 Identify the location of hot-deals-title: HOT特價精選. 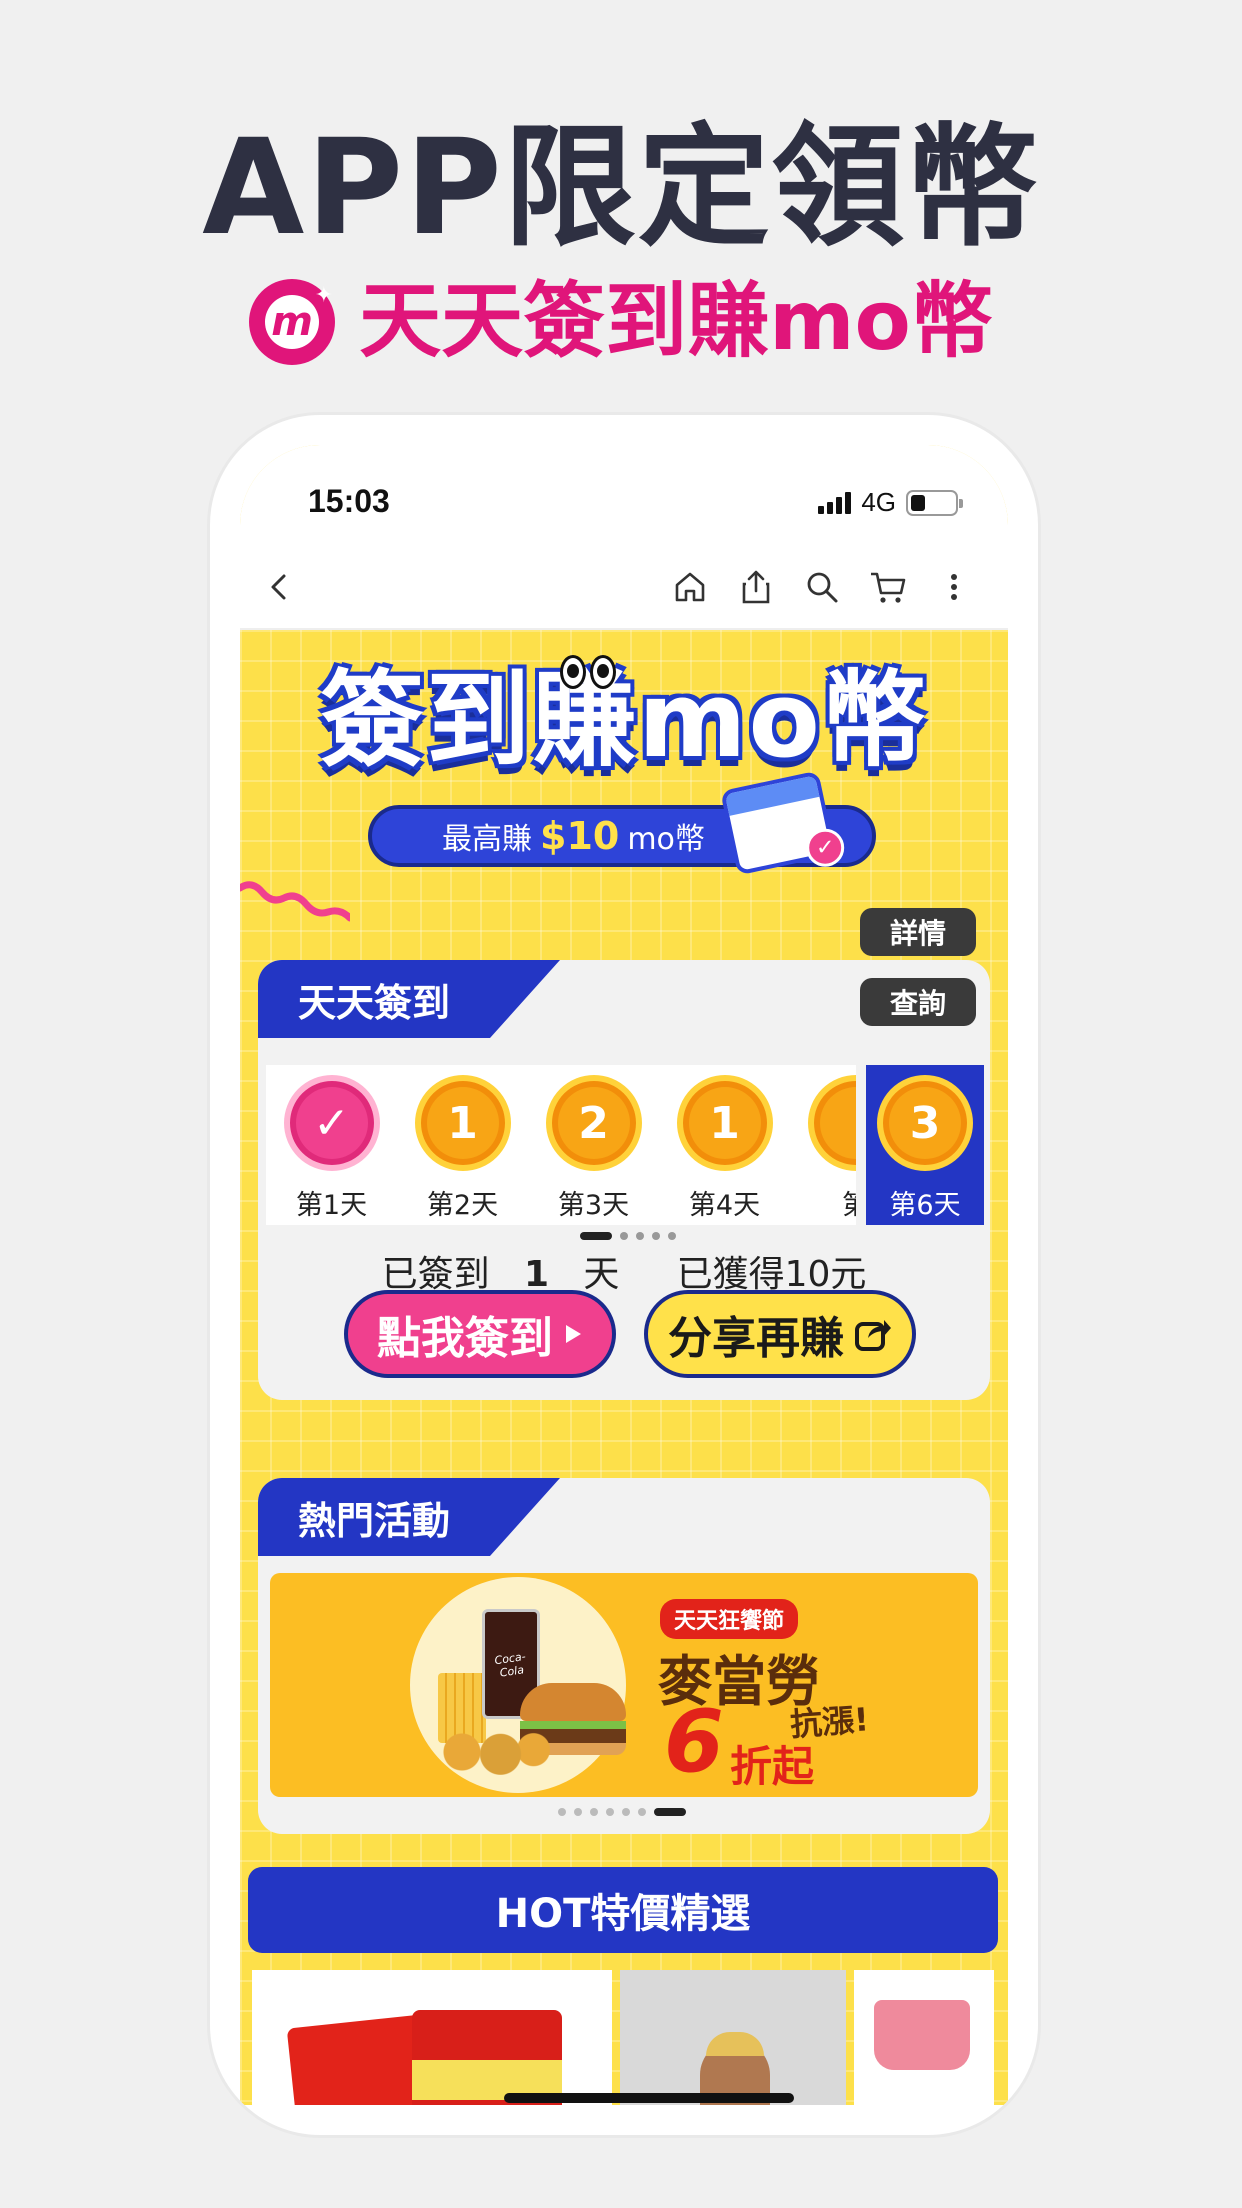
(623, 1910).